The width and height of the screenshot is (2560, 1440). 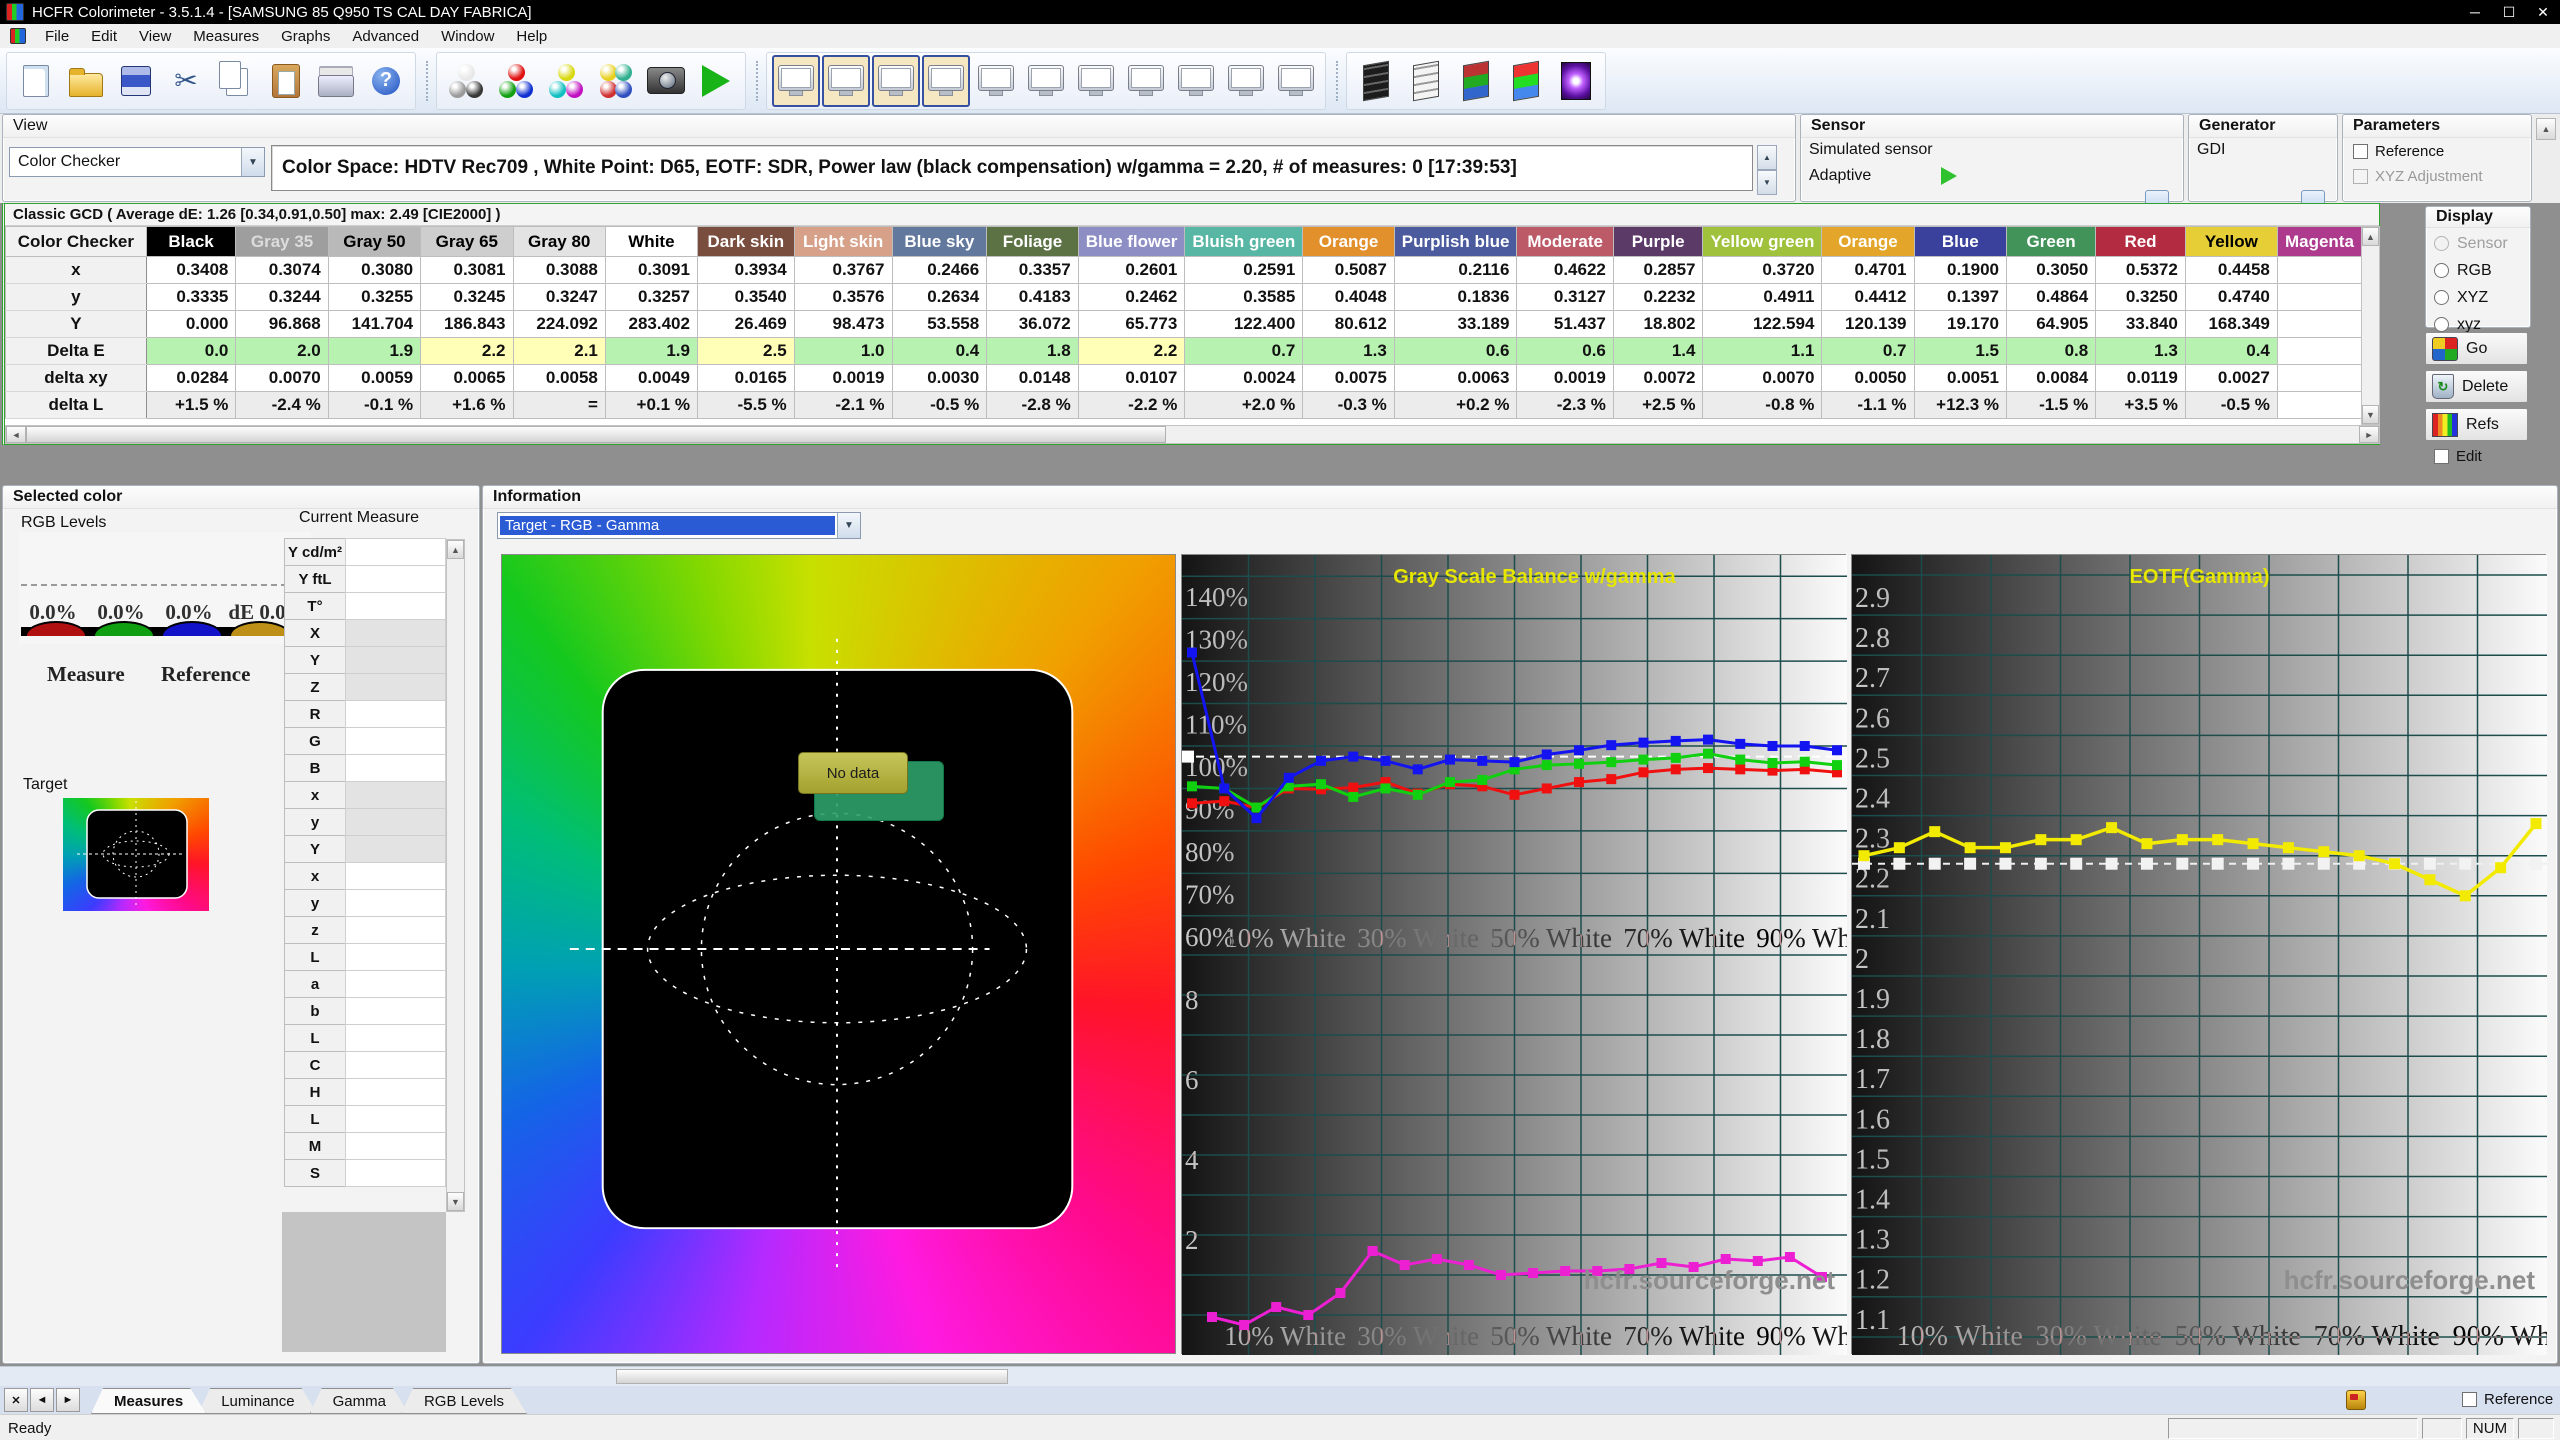 What do you see at coordinates (516, 81) in the screenshot?
I see `measure-primaries-icon` at bounding box center [516, 81].